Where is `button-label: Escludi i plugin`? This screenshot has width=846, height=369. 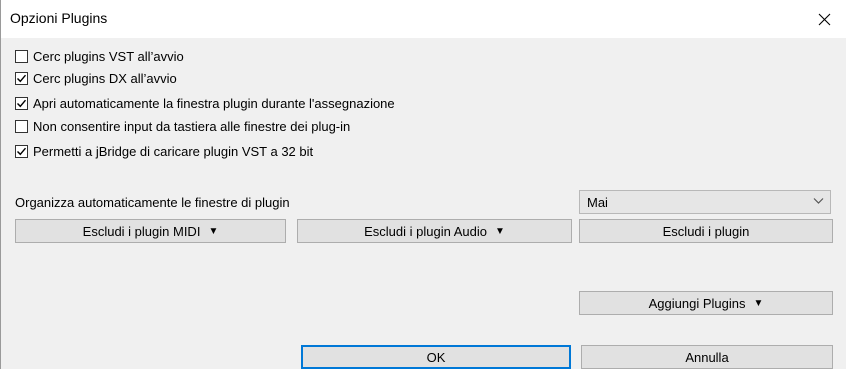 button-label: Escludi i plugin is located at coordinates (706, 231).